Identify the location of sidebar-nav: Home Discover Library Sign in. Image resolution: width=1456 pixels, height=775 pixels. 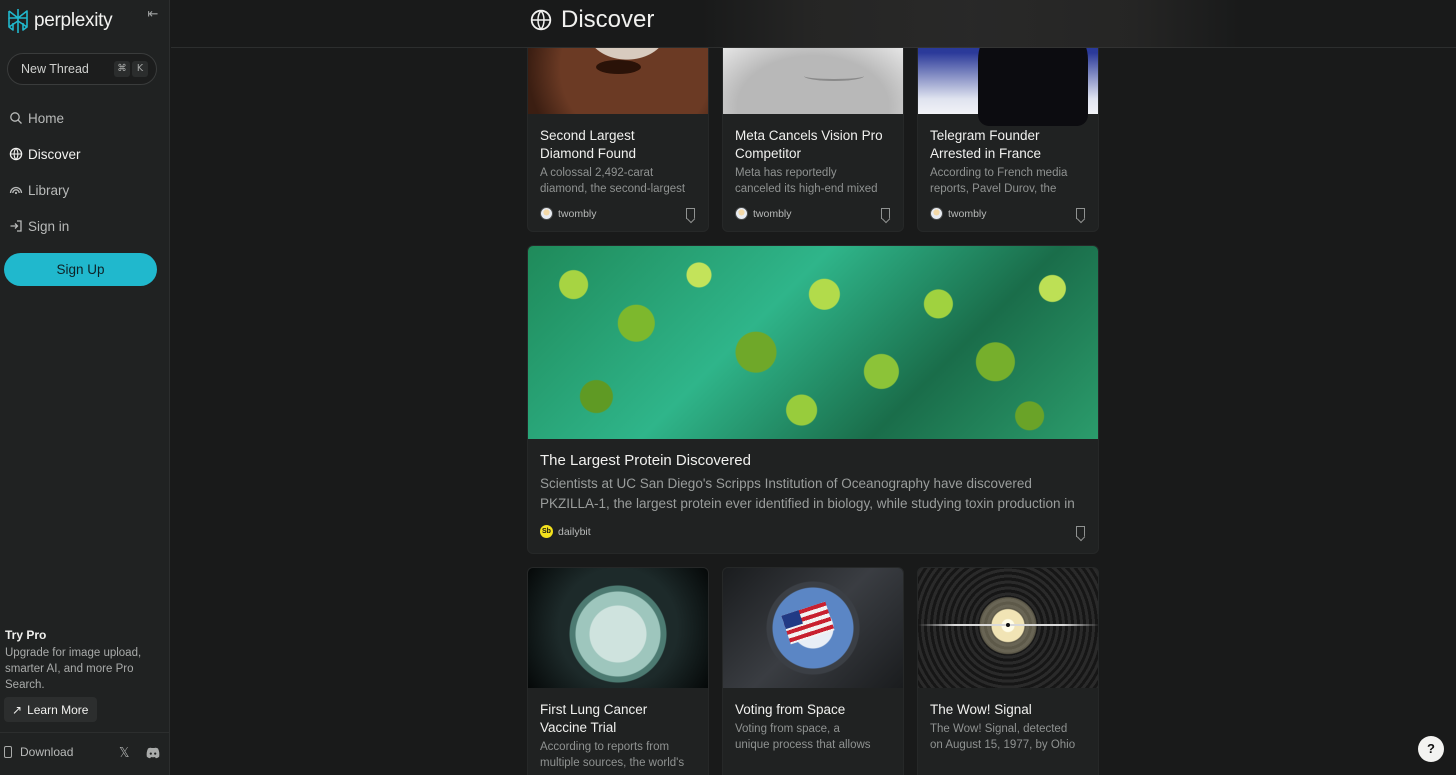
(85, 172).